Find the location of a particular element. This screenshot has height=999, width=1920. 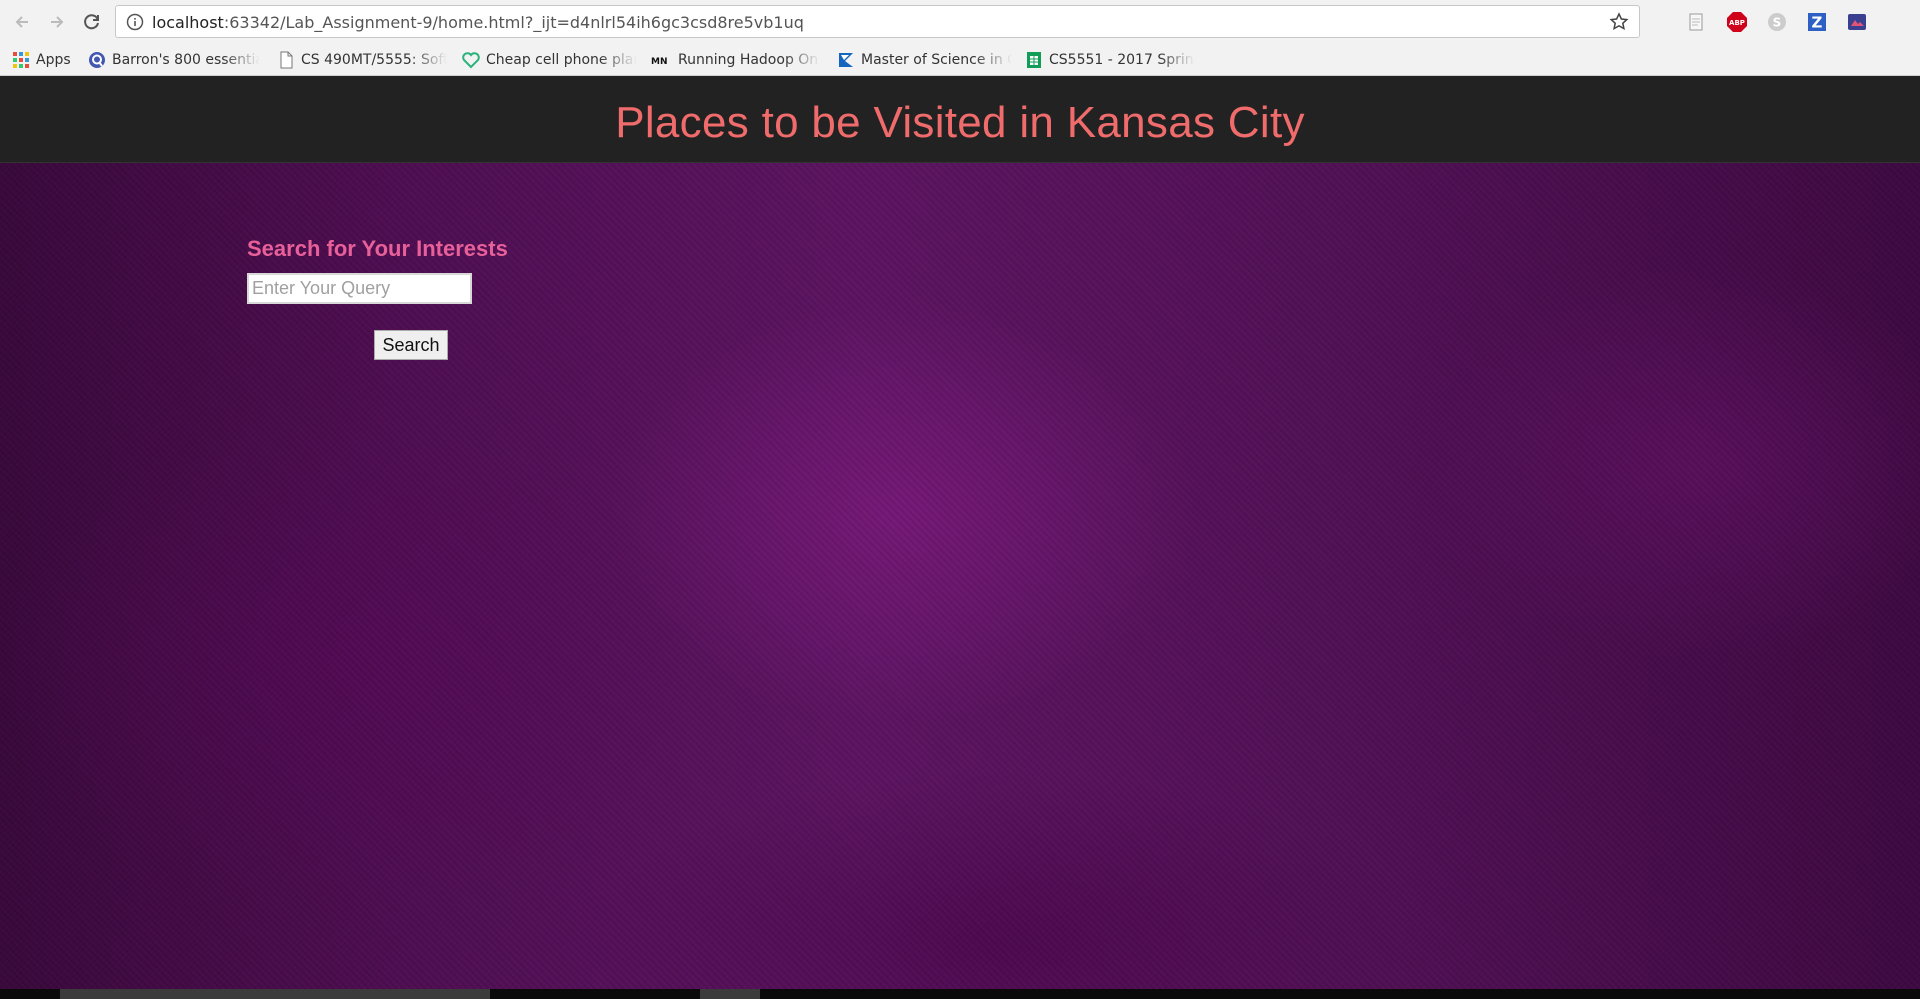

bottom-strip is located at coordinates (960, 994).